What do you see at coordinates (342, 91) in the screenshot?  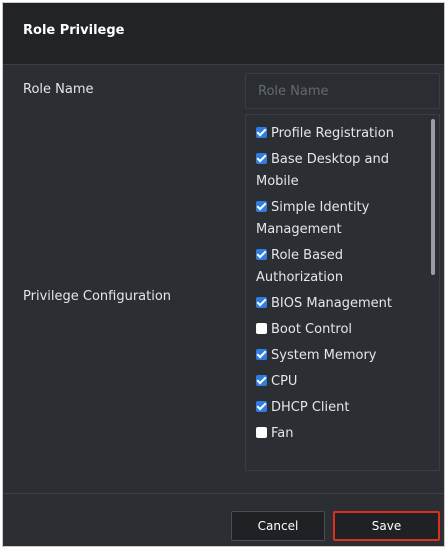 I see `role-name-input` at bounding box center [342, 91].